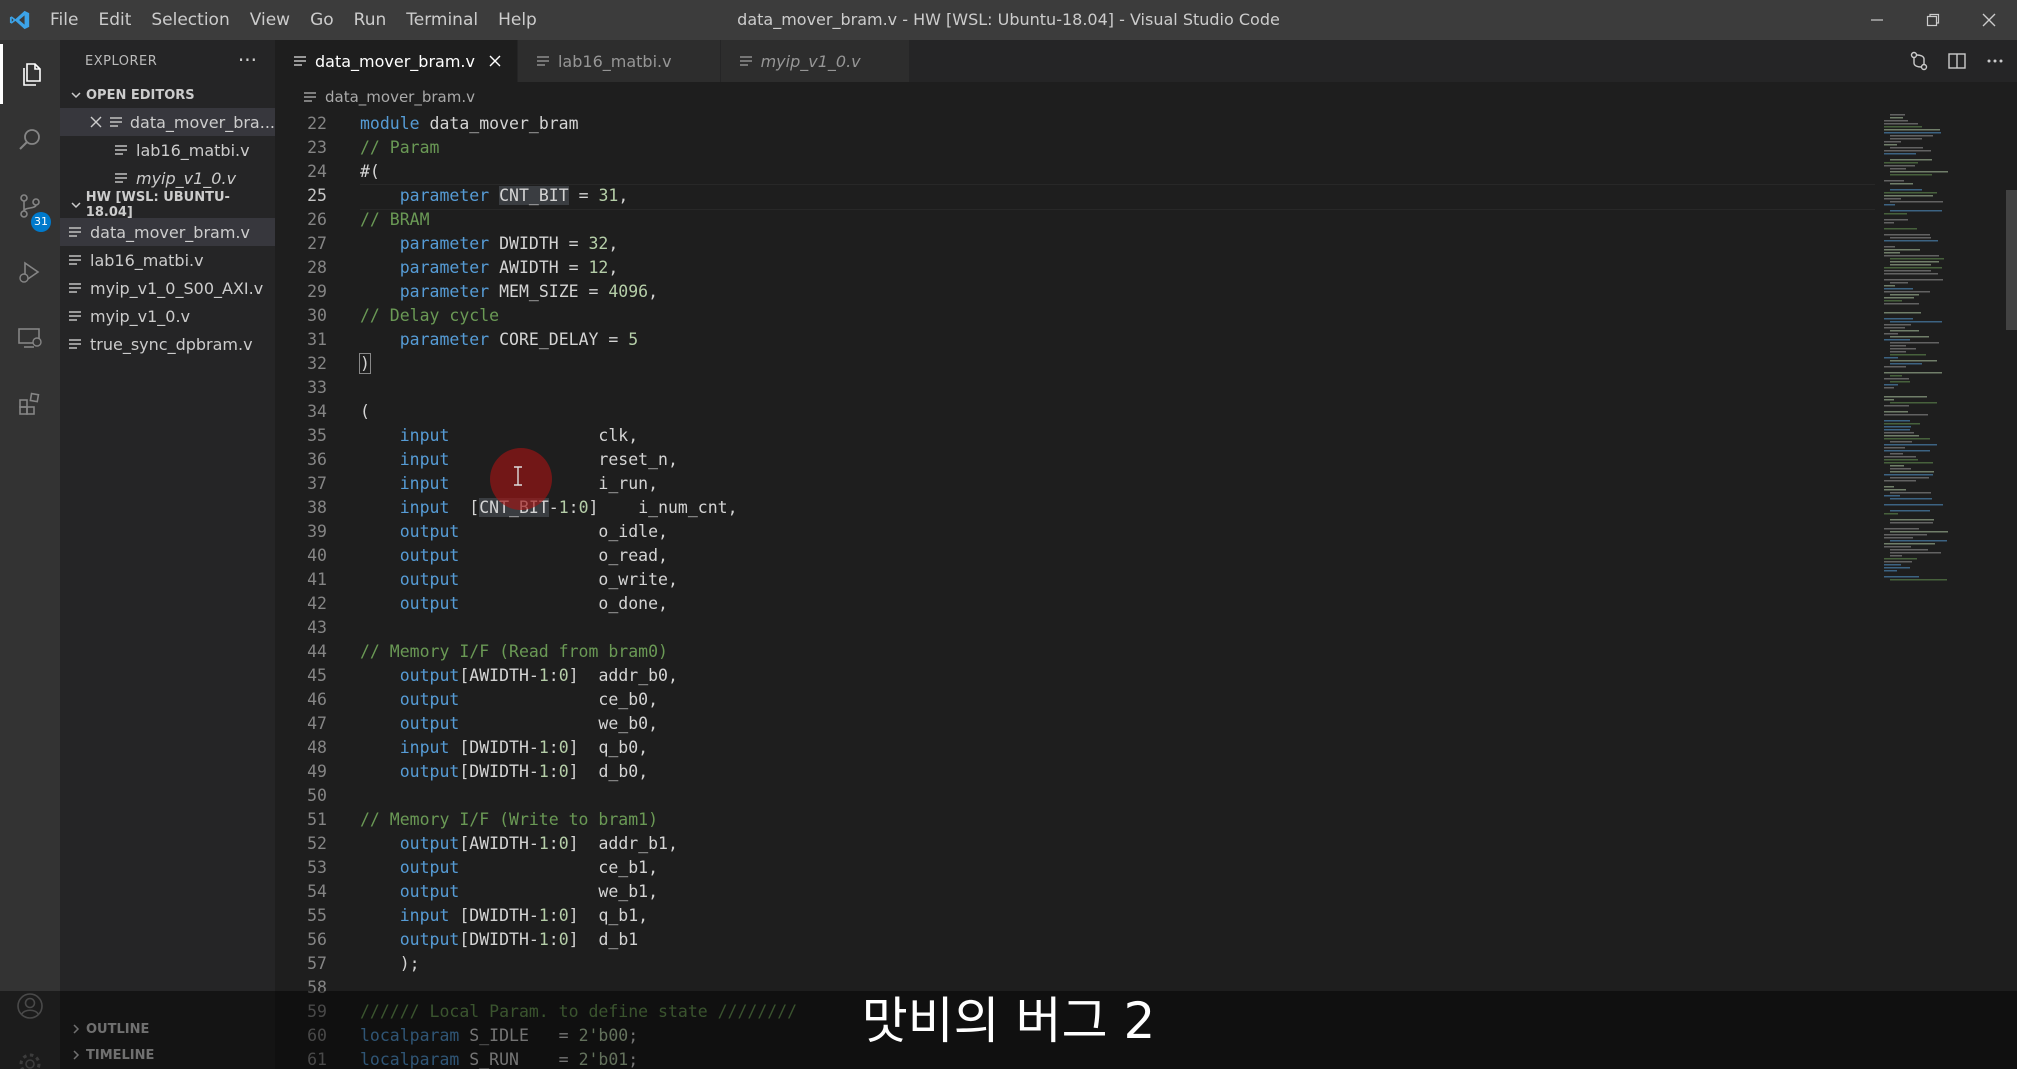 The width and height of the screenshot is (2017, 1069). What do you see at coordinates (30, 206) in the screenshot?
I see `source-control-button: 31` at bounding box center [30, 206].